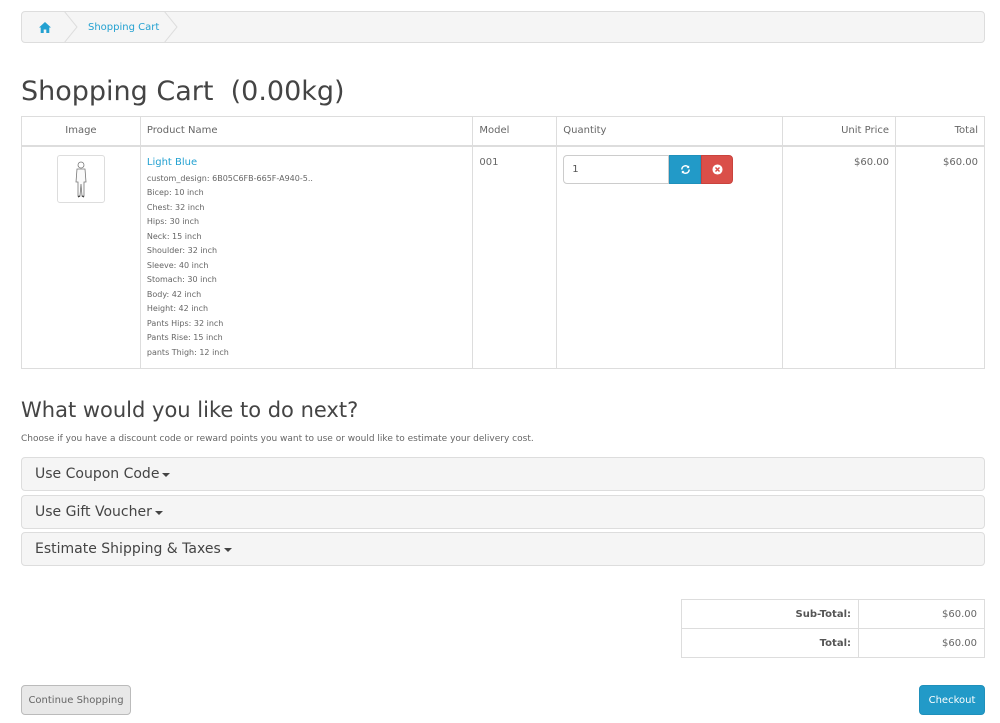  What do you see at coordinates (952, 700) in the screenshot?
I see `checkout-button: Checkout` at bounding box center [952, 700].